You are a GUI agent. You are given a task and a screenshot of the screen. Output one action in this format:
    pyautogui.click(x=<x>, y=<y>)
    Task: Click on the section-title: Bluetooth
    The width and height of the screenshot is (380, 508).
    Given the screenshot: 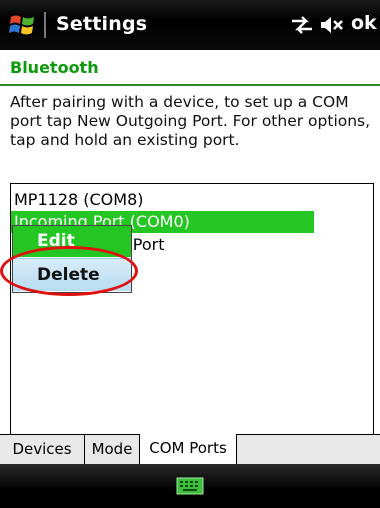 What is the action you would take?
    pyautogui.click(x=54, y=67)
    